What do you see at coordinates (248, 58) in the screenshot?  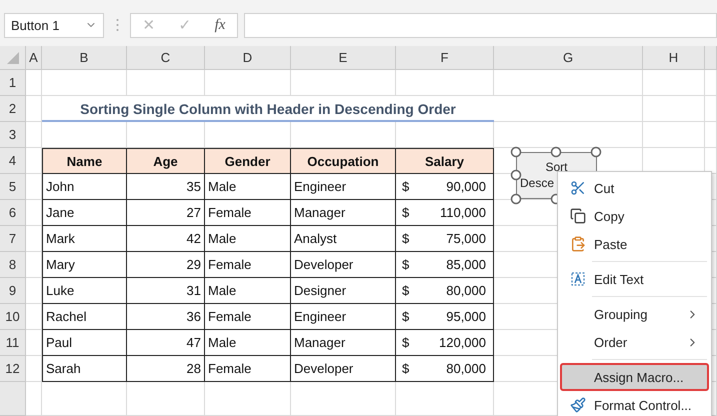 I see `column-header: D` at bounding box center [248, 58].